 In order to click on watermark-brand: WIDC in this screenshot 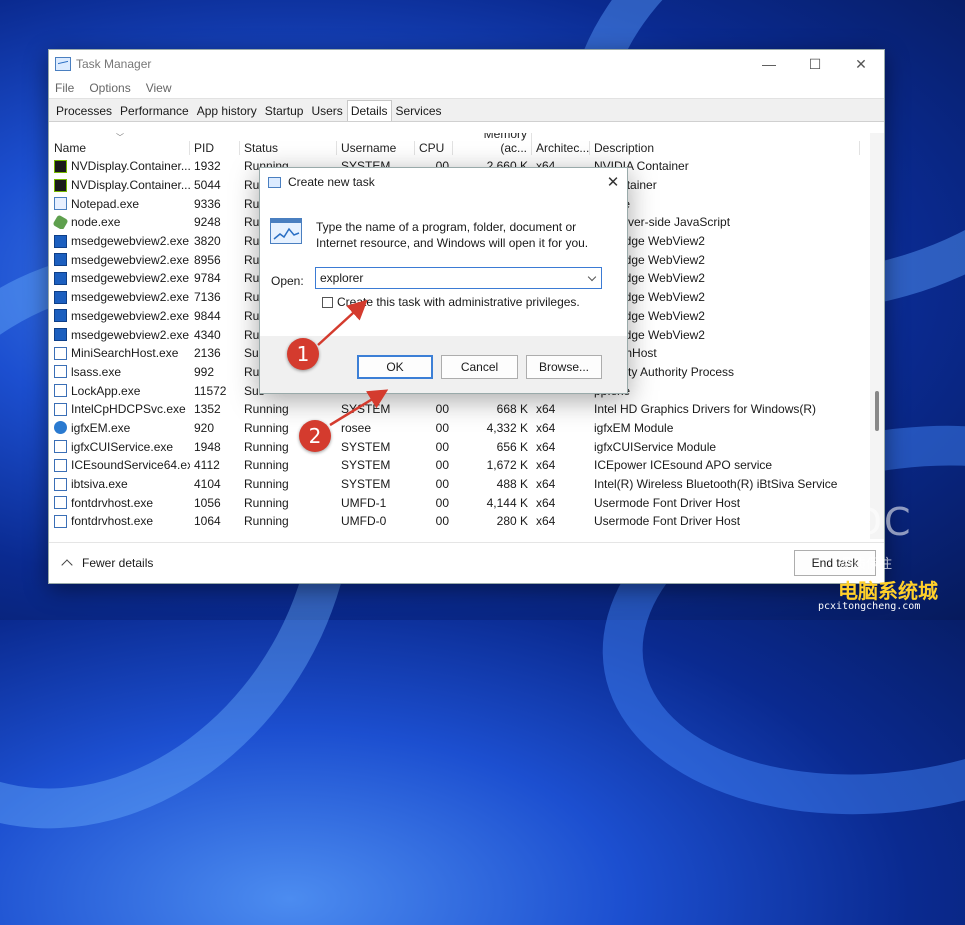, I will do `click(856, 522)`.